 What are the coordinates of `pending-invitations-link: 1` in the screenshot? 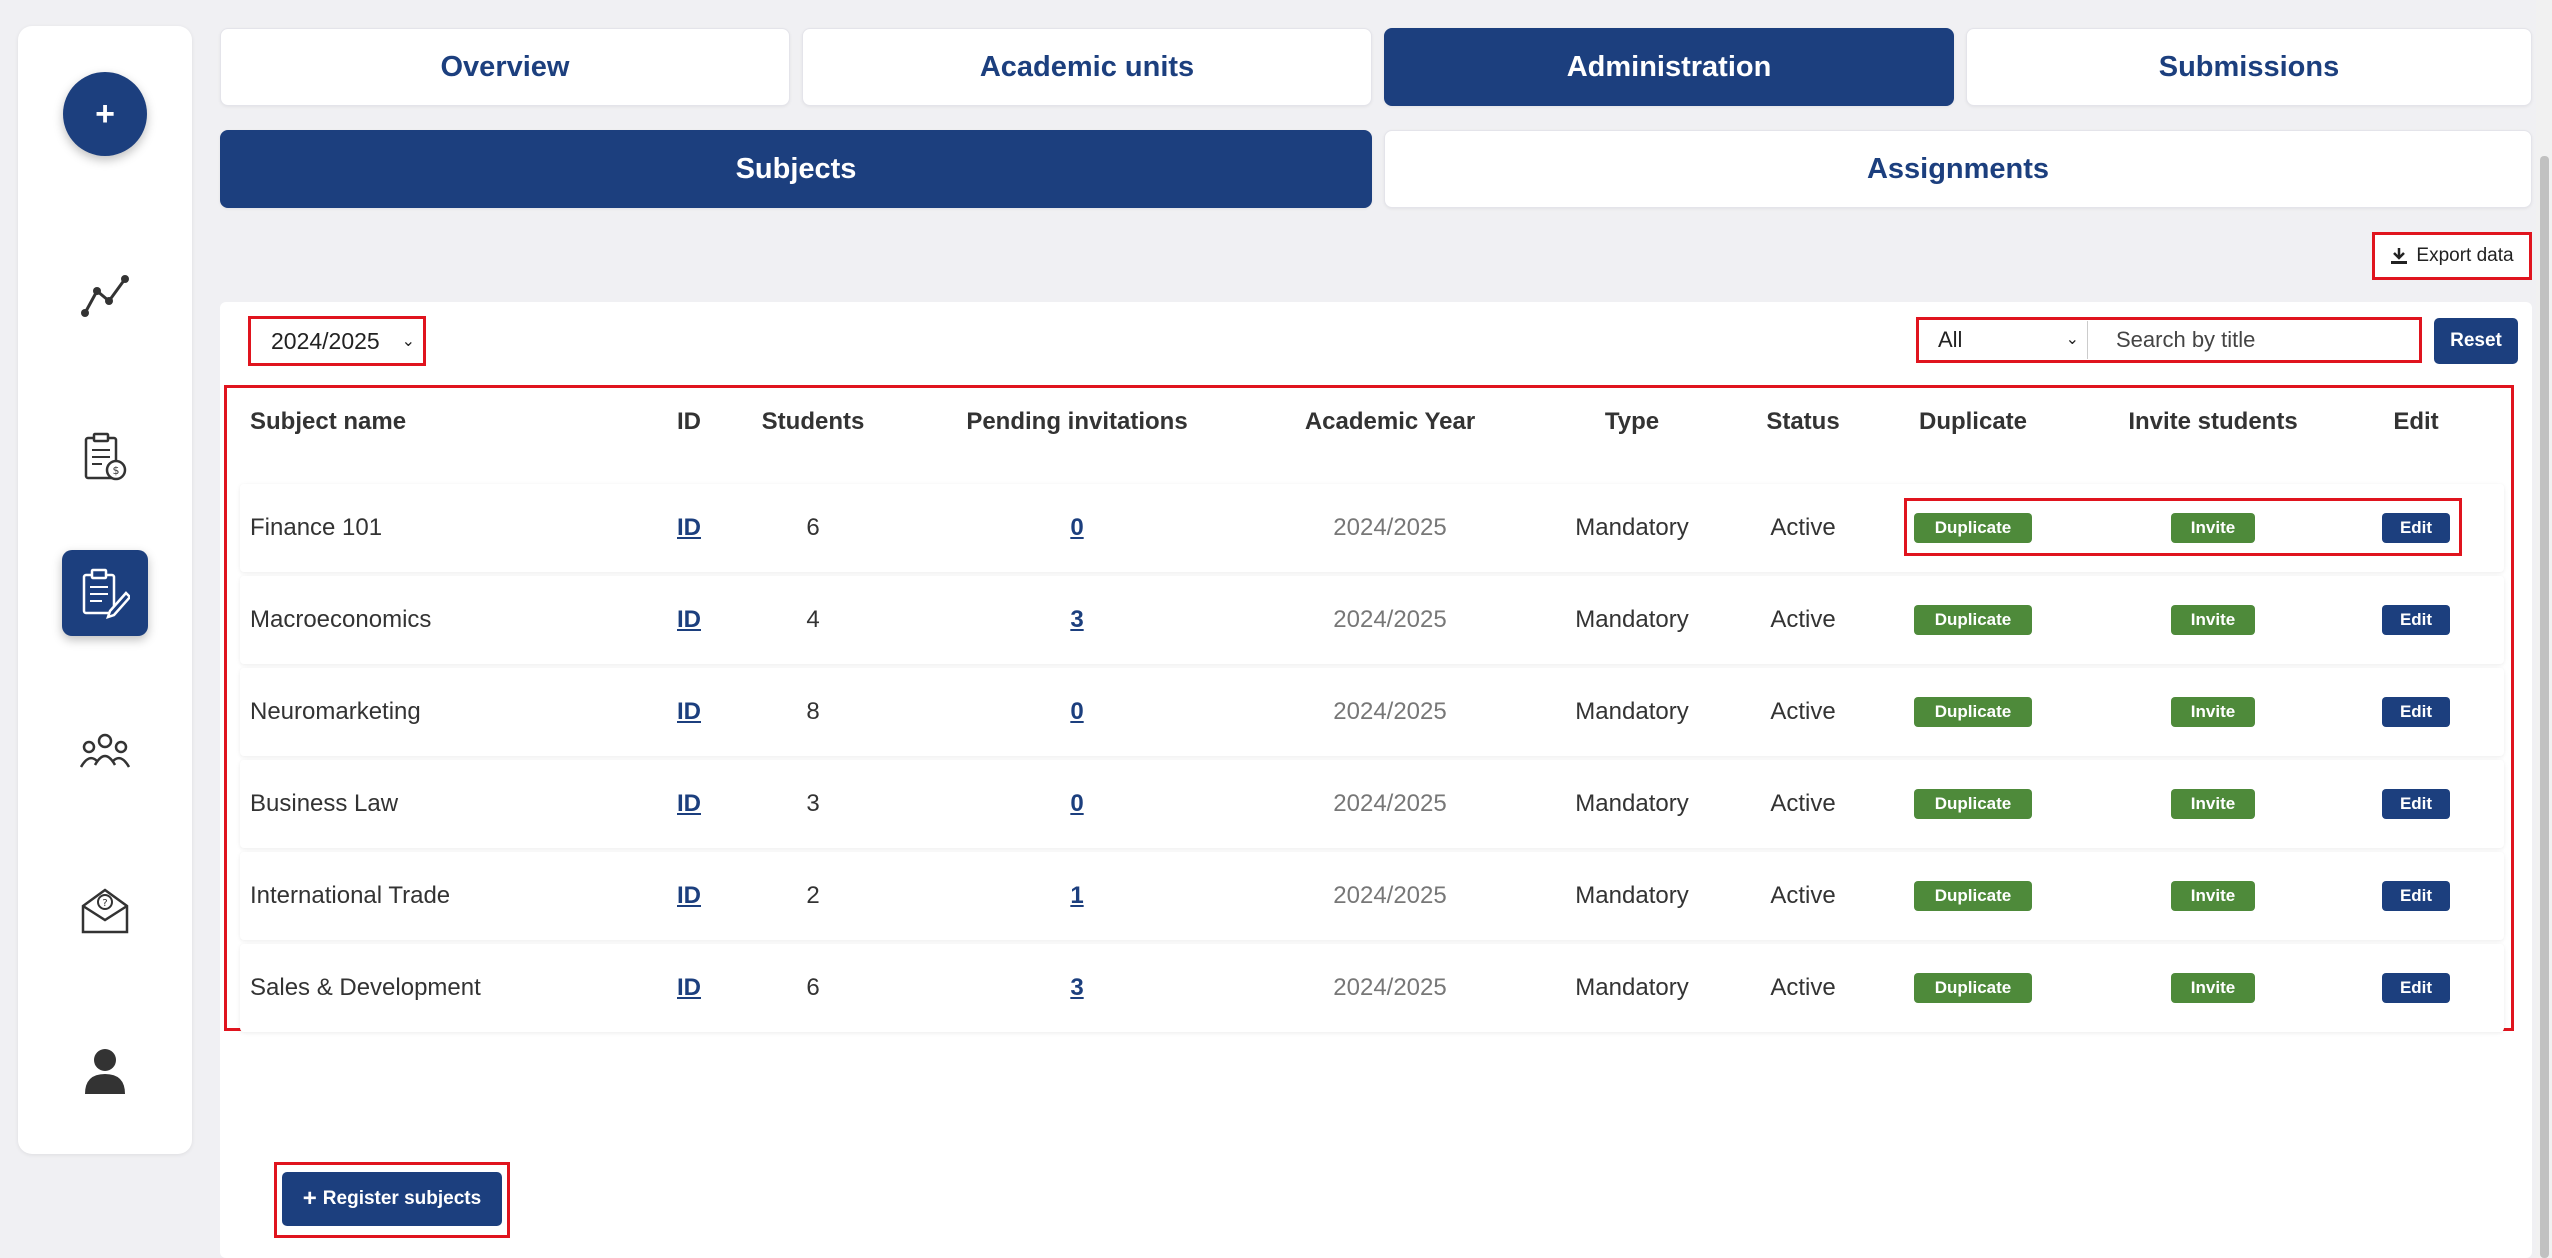 It's located at (1076, 896).